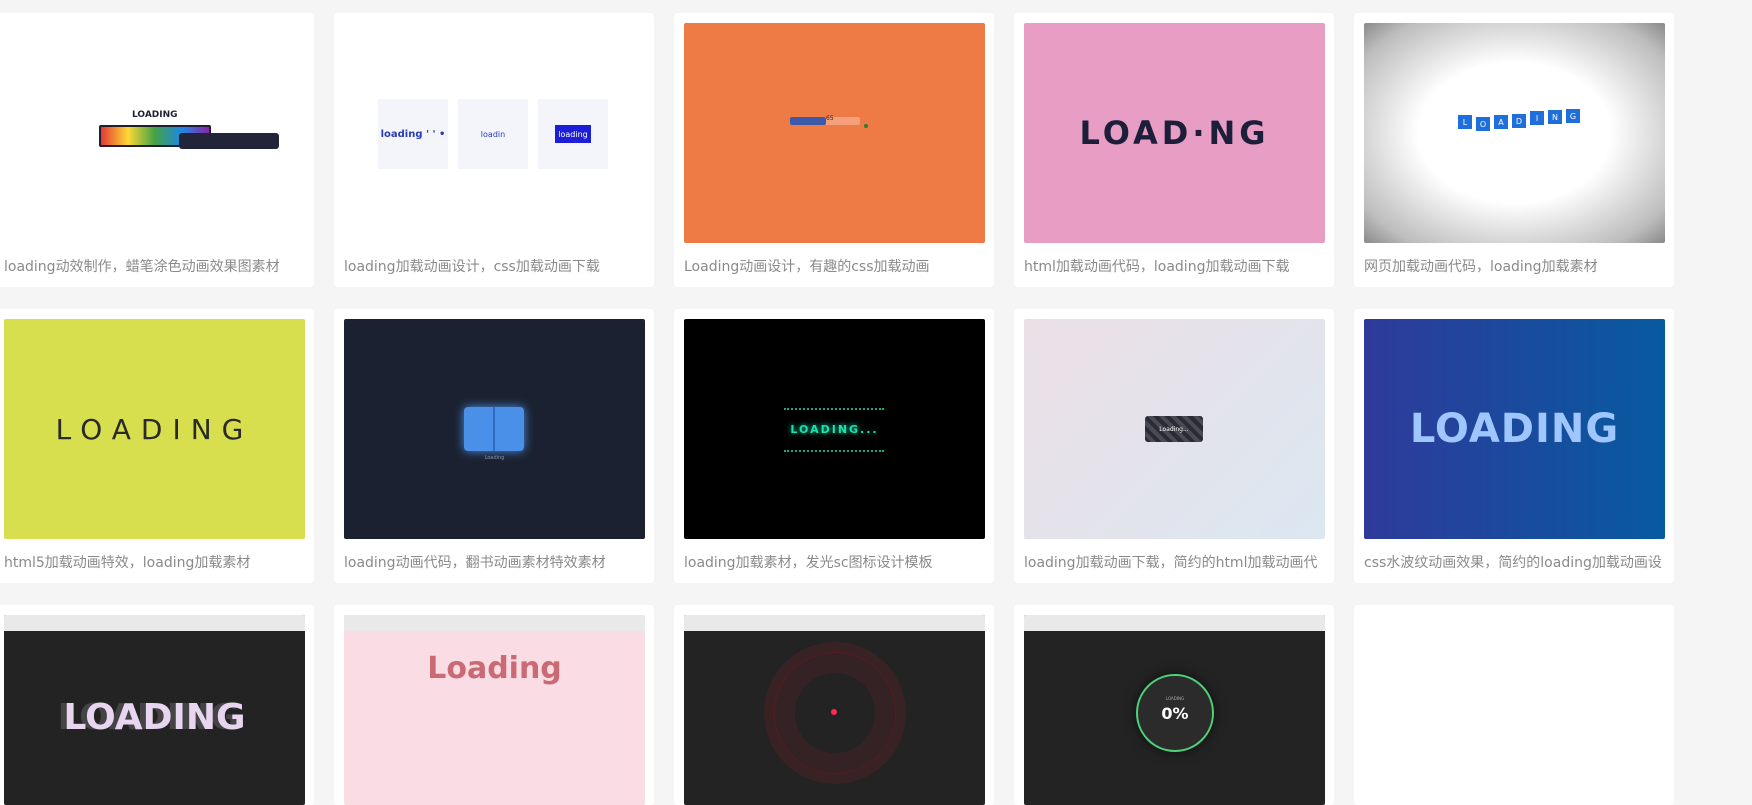 The image size is (1752, 805). I want to click on card-caption: loading动画代码，翻书动画素材特效素材, so click(475, 563).